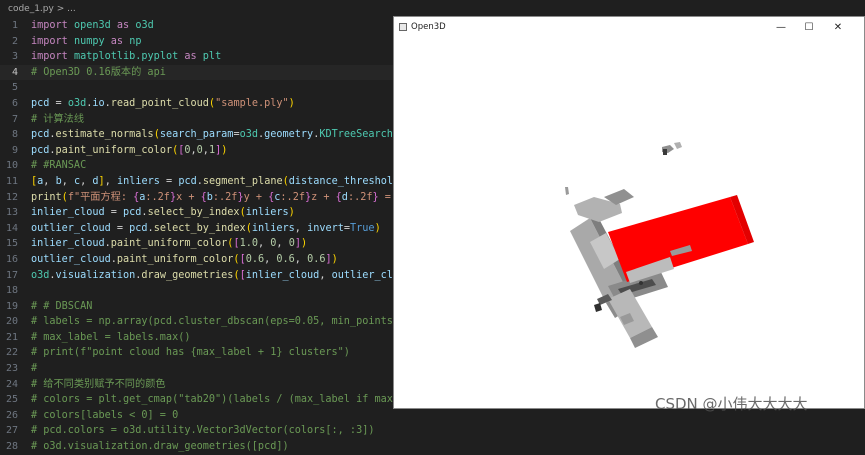 The height and width of the screenshot is (455, 865). What do you see at coordinates (681, 239) in the screenshot?
I see `inlier-plane` at bounding box center [681, 239].